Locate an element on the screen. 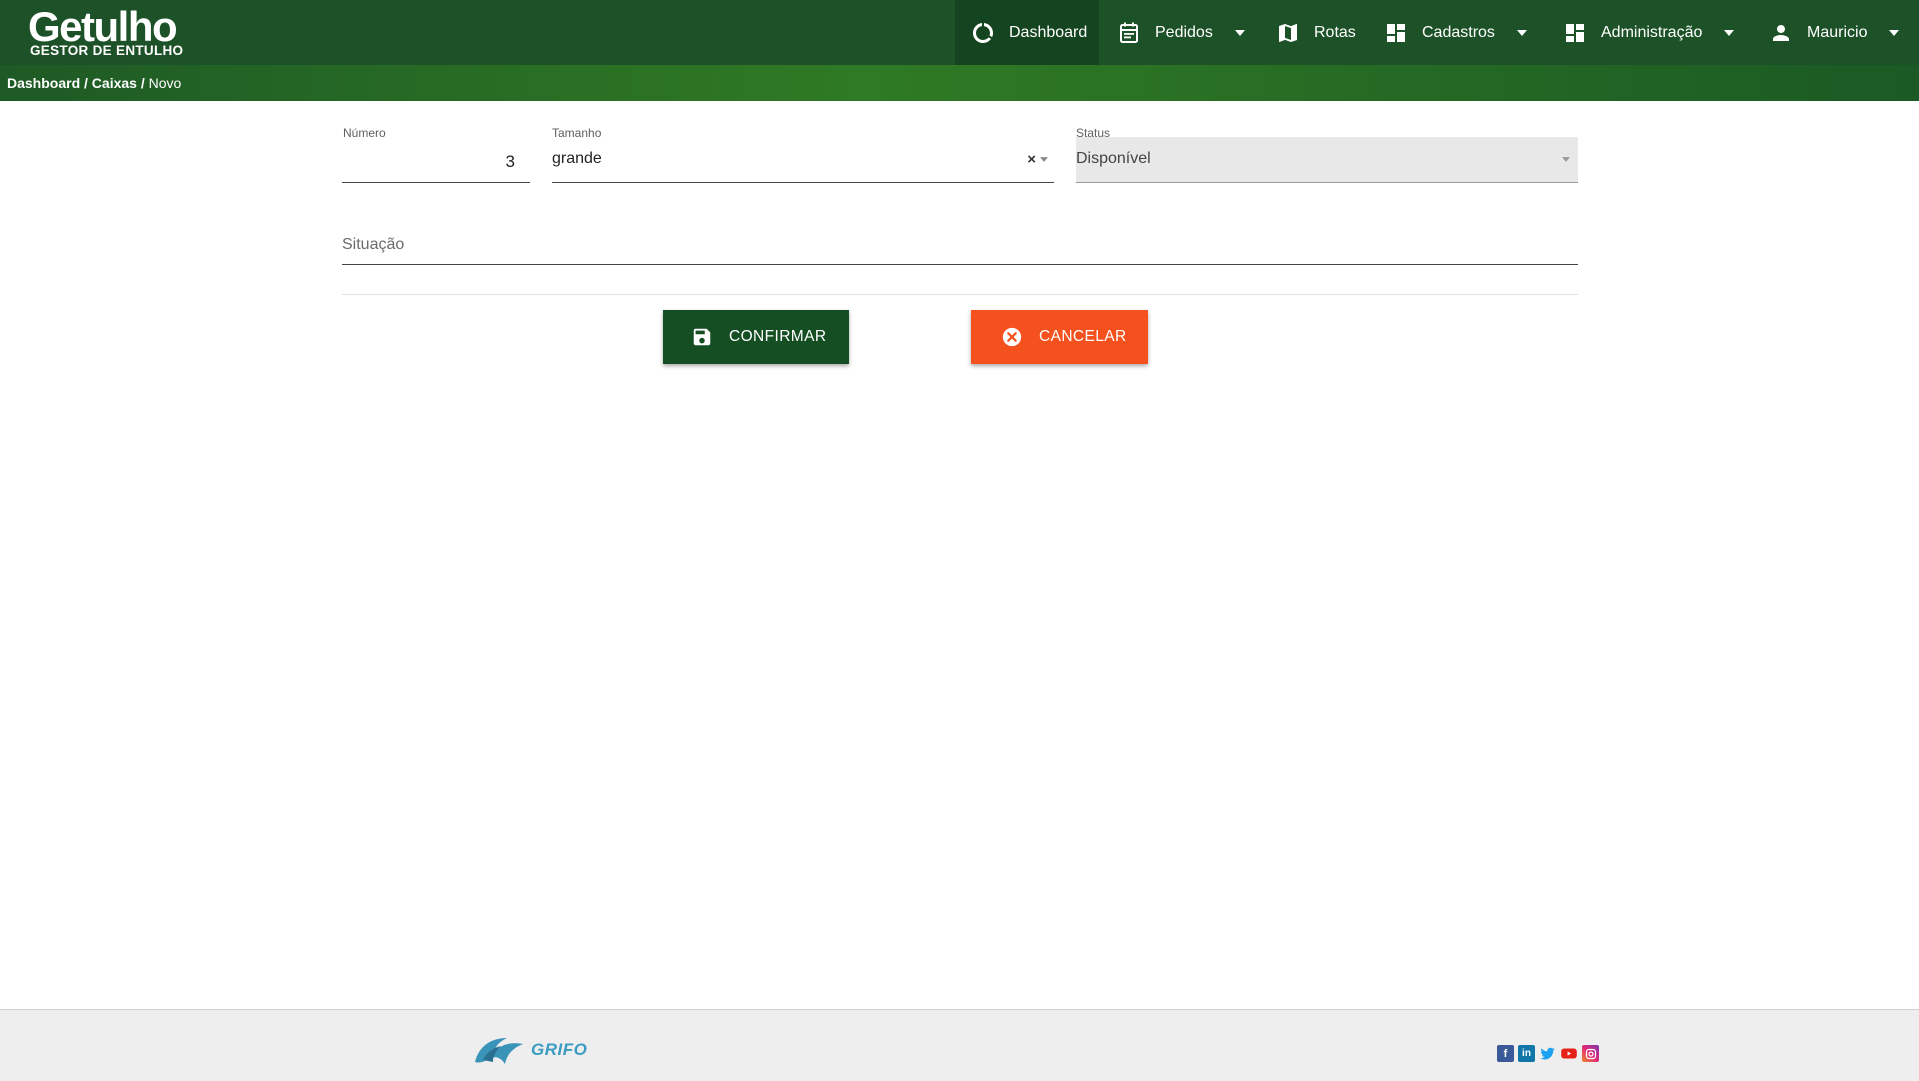 The width and height of the screenshot is (1919, 1081). breadcrumb-current: Novo is located at coordinates (165, 83).